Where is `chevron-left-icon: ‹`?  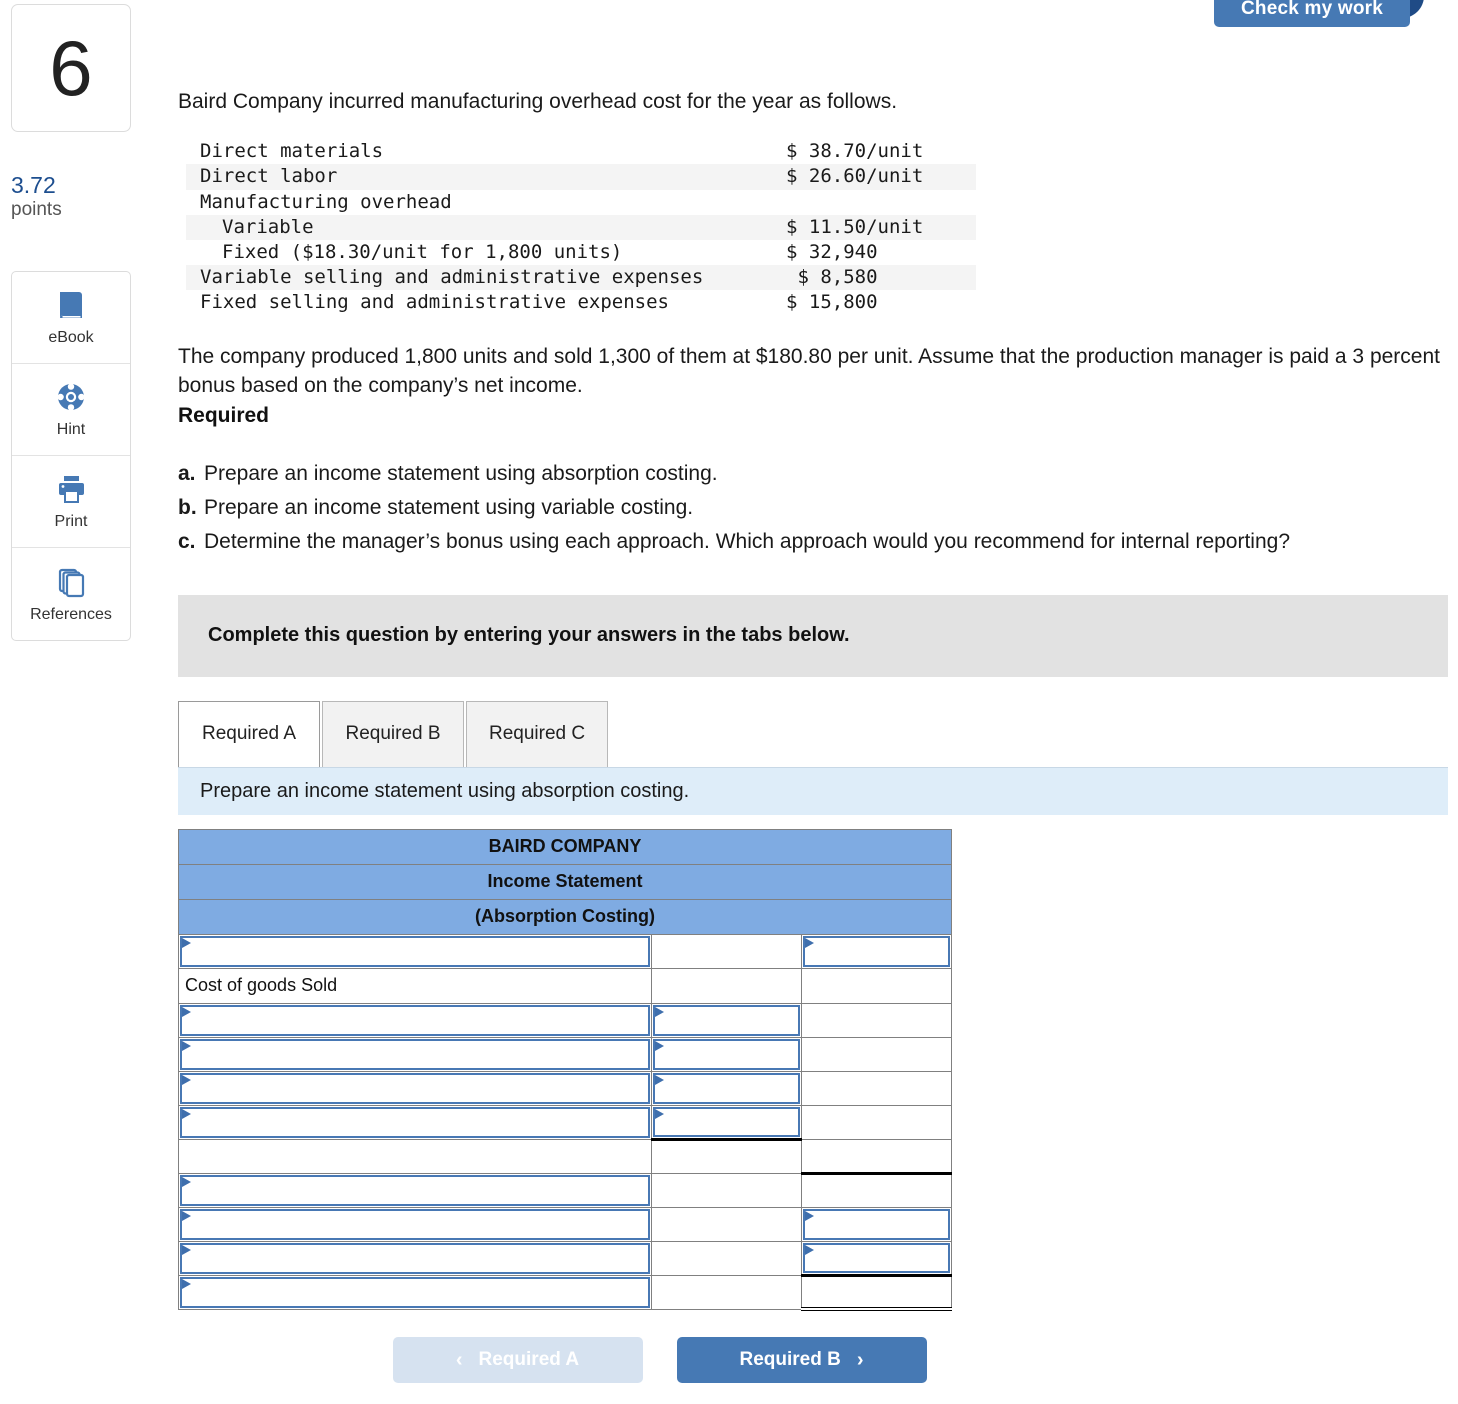
chevron-left-icon: ‹ is located at coordinates (459, 1359).